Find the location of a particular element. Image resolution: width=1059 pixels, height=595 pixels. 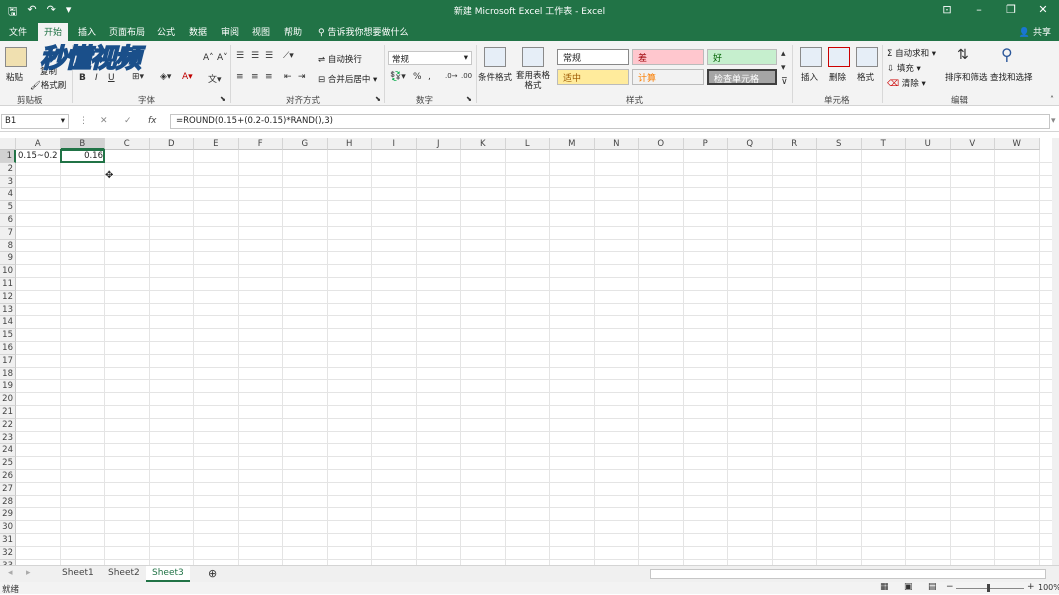

align-bottom-icon: ☰ is located at coordinates (269, 56).